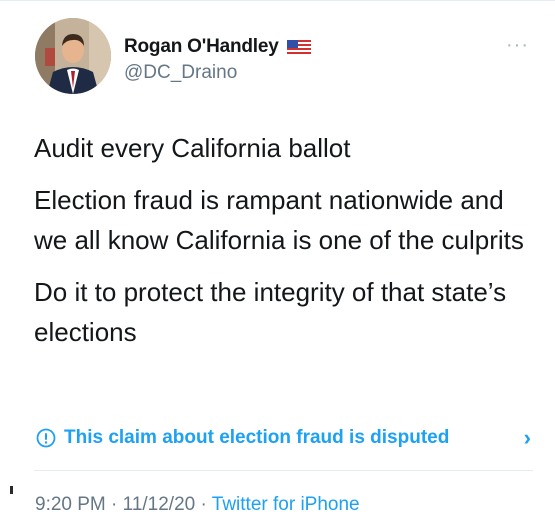 Image resolution: width=555 pixels, height=530 pixels. I want to click on avatar-image, so click(73, 56).